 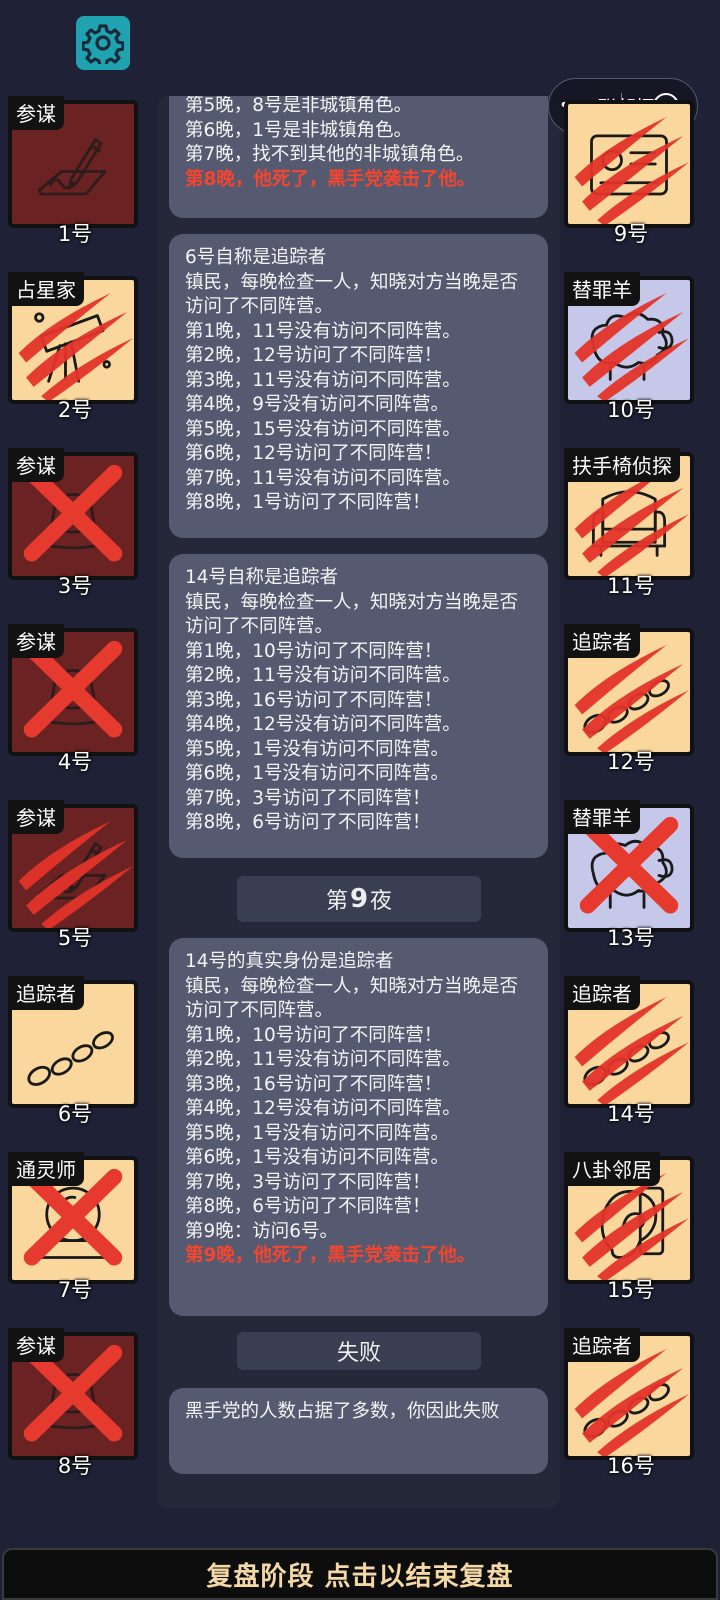 I want to click on player-card: 参谋 8号, so click(x=75, y=1403).